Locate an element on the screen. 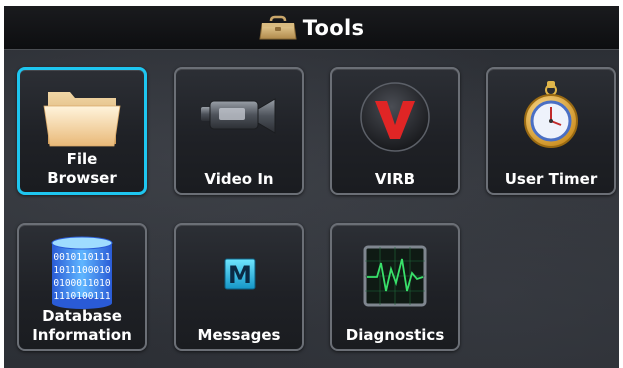  messages-label: Messages is located at coordinates (239, 335).